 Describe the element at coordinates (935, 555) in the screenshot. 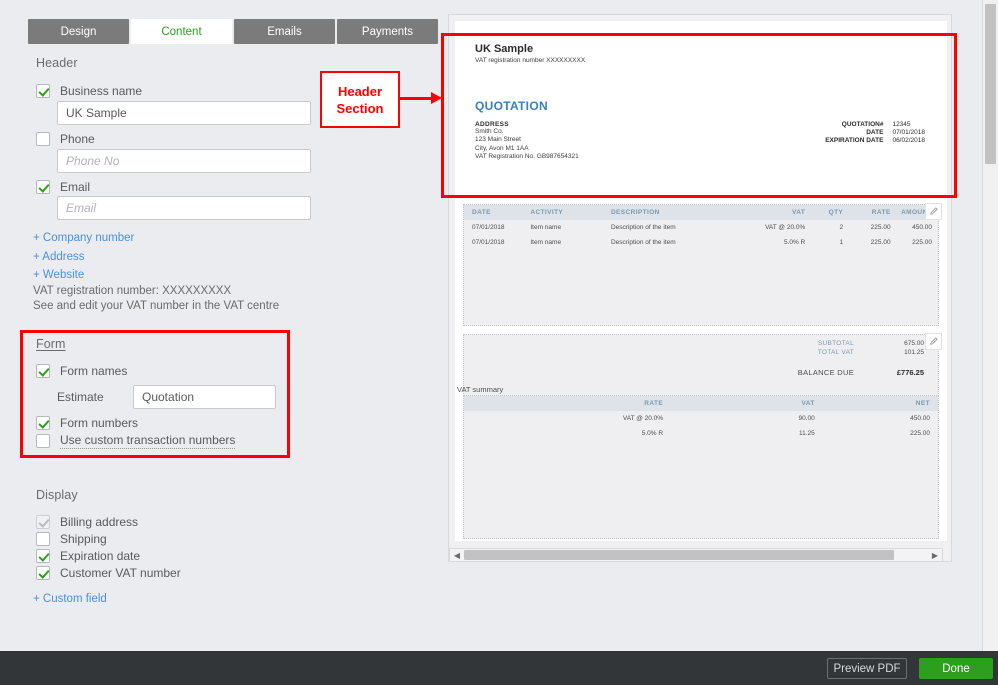

I see `scroll-right-arrow-icon: ▶` at that location.